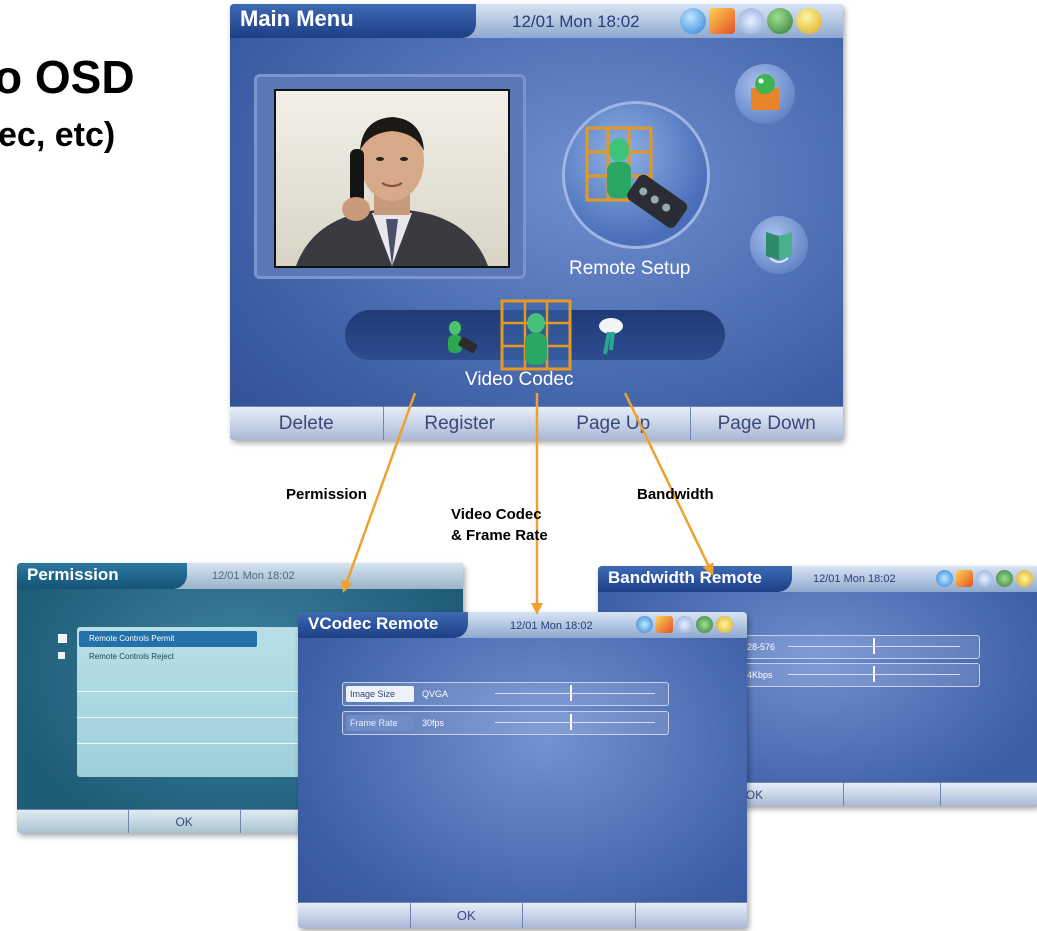 The height and width of the screenshot is (931, 1037). I want to click on permission-clock: 12/01 Mon 18:02, so click(253, 576).